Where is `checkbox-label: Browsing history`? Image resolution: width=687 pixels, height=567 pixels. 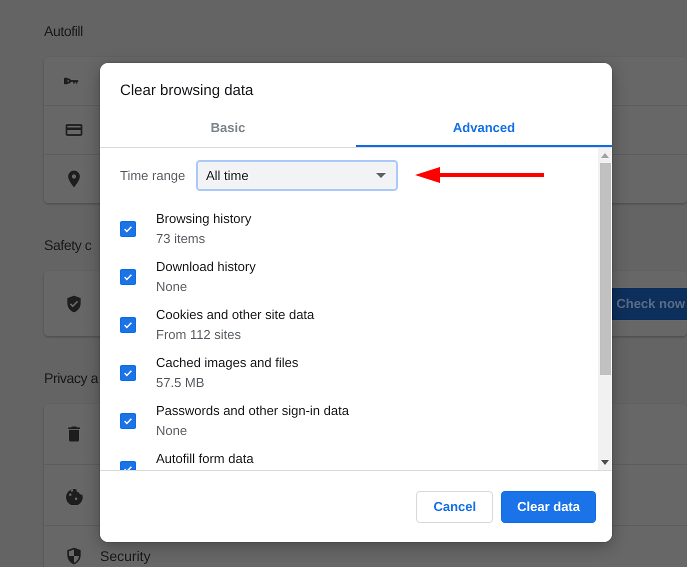
checkbox-label: Browsing history is located at coordinates (204, 219).